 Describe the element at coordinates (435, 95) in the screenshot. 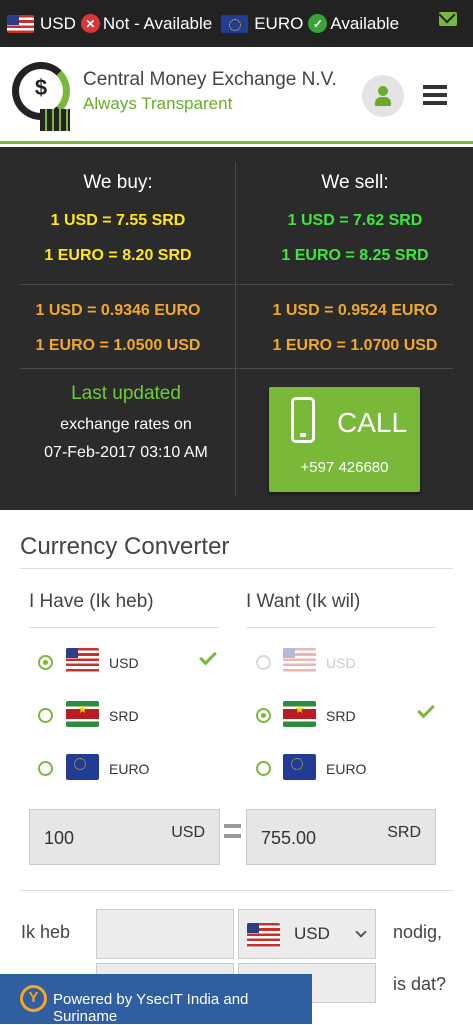

I see `hamburger-menu-icon` at that location.